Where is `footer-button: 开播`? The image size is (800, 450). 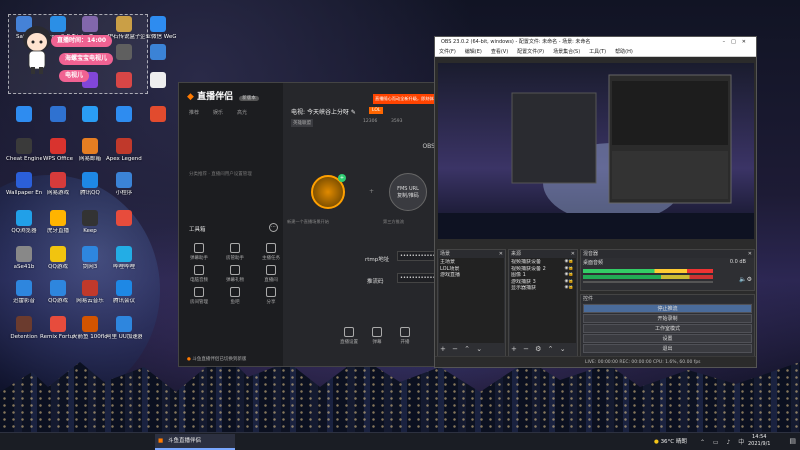
footer-button: 开播 is located at coordinates (405, 336).